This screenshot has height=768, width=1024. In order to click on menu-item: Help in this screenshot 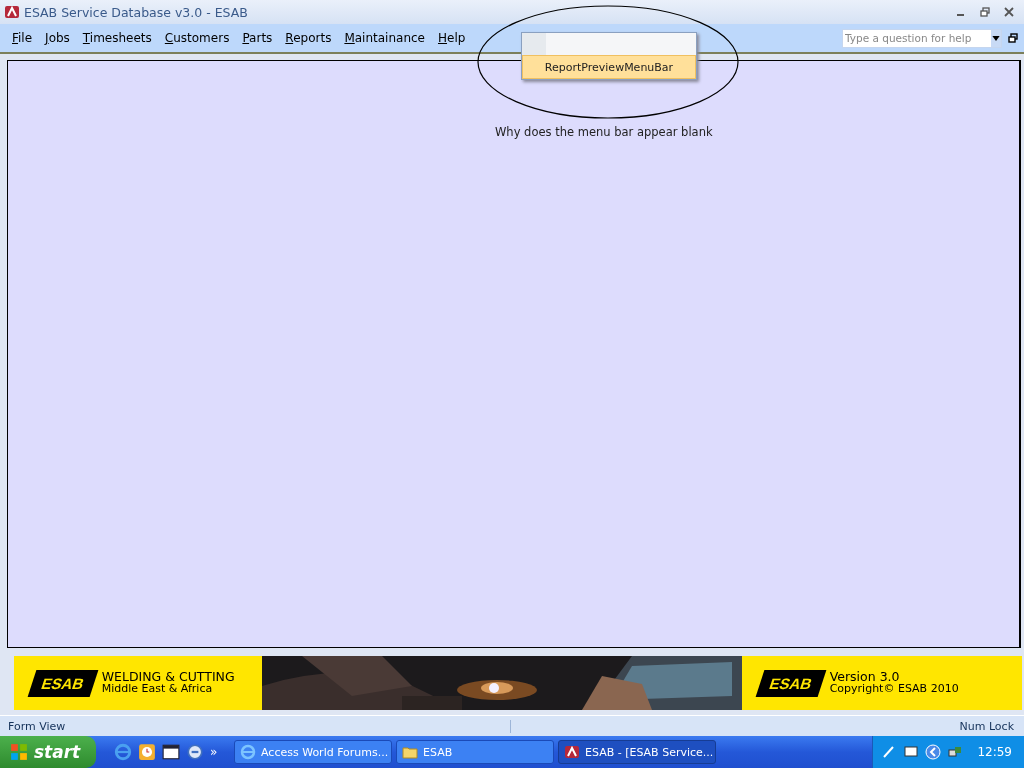, I will do `click(452, 38)`.